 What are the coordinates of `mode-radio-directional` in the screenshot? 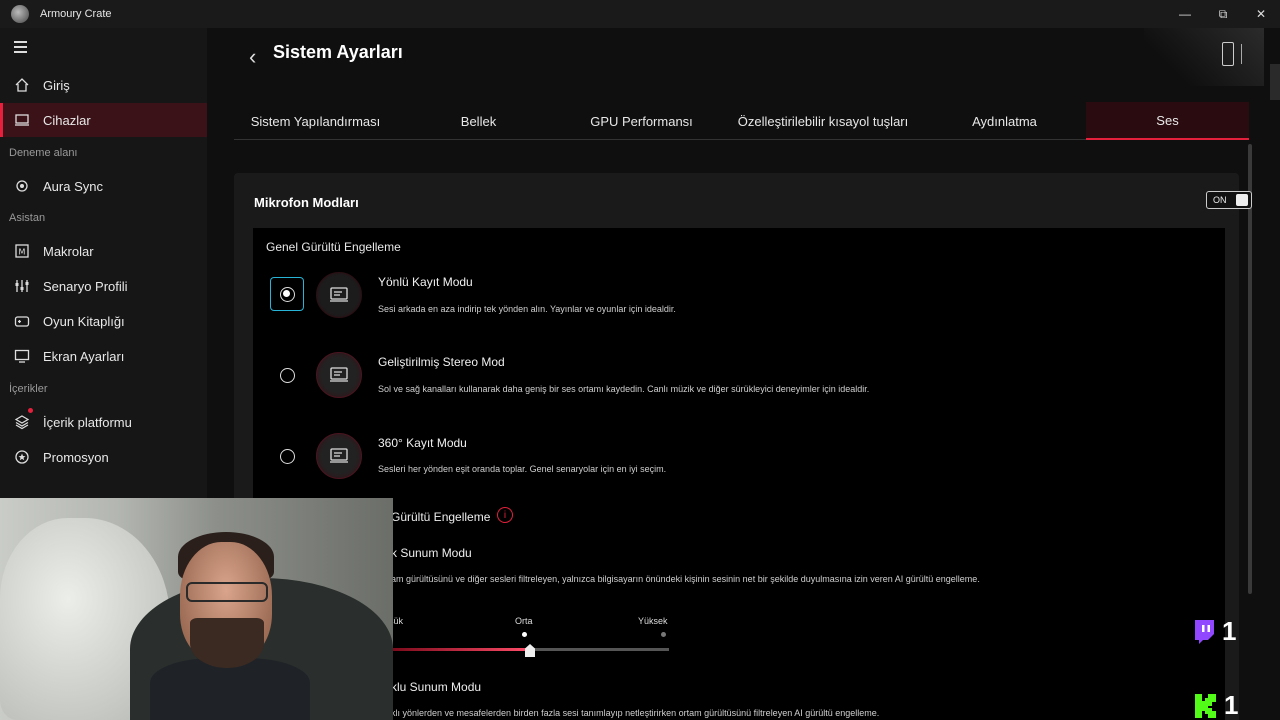 It's located at (287, 294).